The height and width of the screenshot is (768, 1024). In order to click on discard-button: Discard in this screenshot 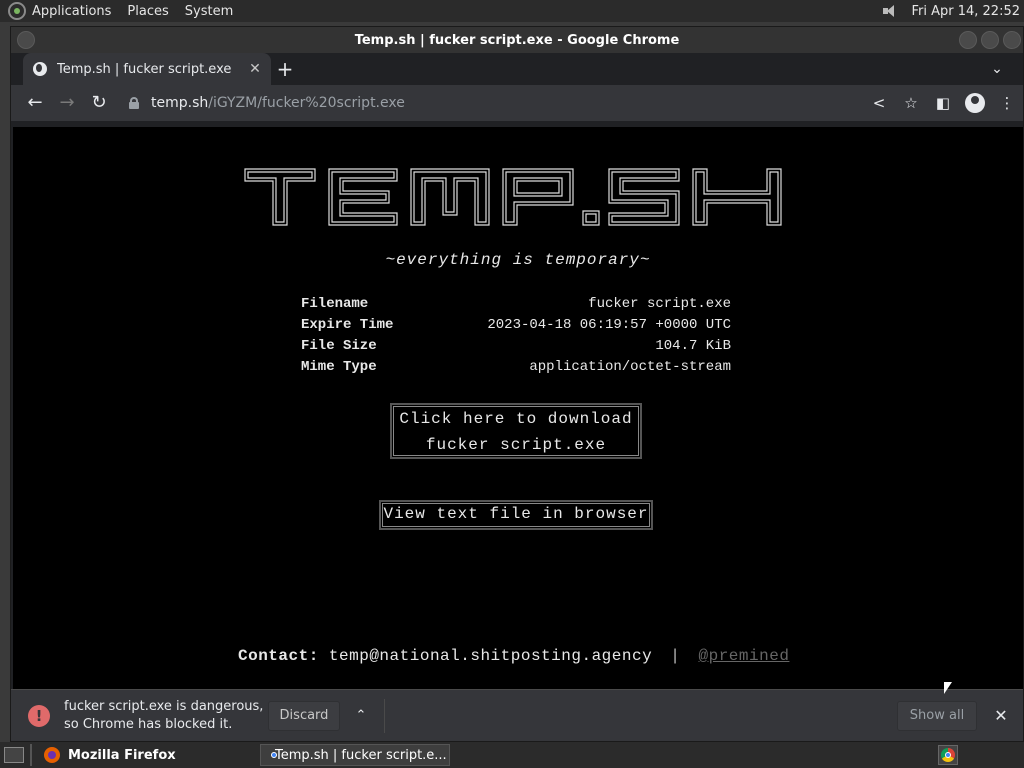, I will do `click(304, 715)`.